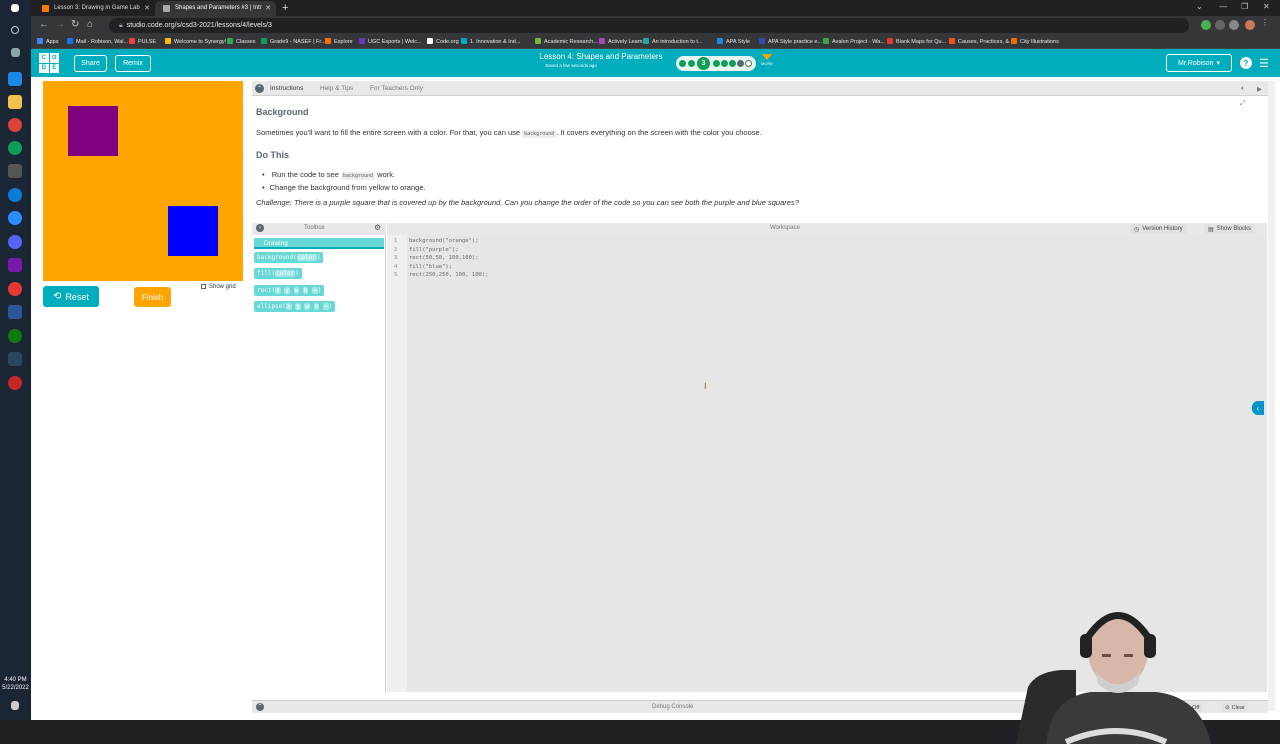 The height and width of the screenshot is (744, 1280). Describe the element at coordinates (94, 8) in the screenshot. I see `tab-lesson-3: Lesson 3: Drawing in Game Lab ✕` at that location.